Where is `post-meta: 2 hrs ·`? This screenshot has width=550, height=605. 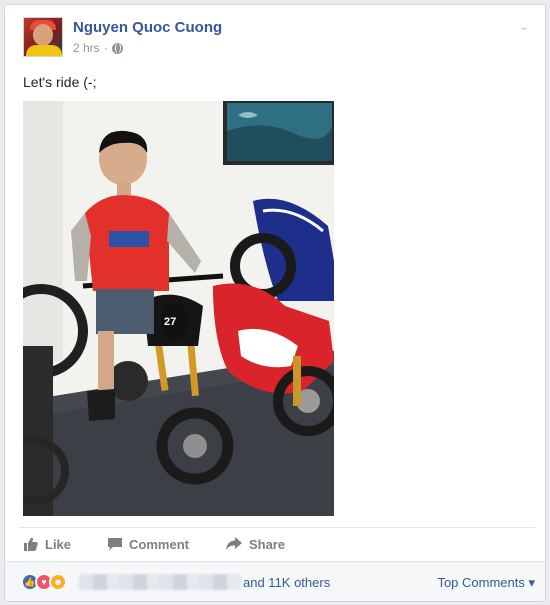 post-meta: 2 hrs · is located at coordinates (98, 48).